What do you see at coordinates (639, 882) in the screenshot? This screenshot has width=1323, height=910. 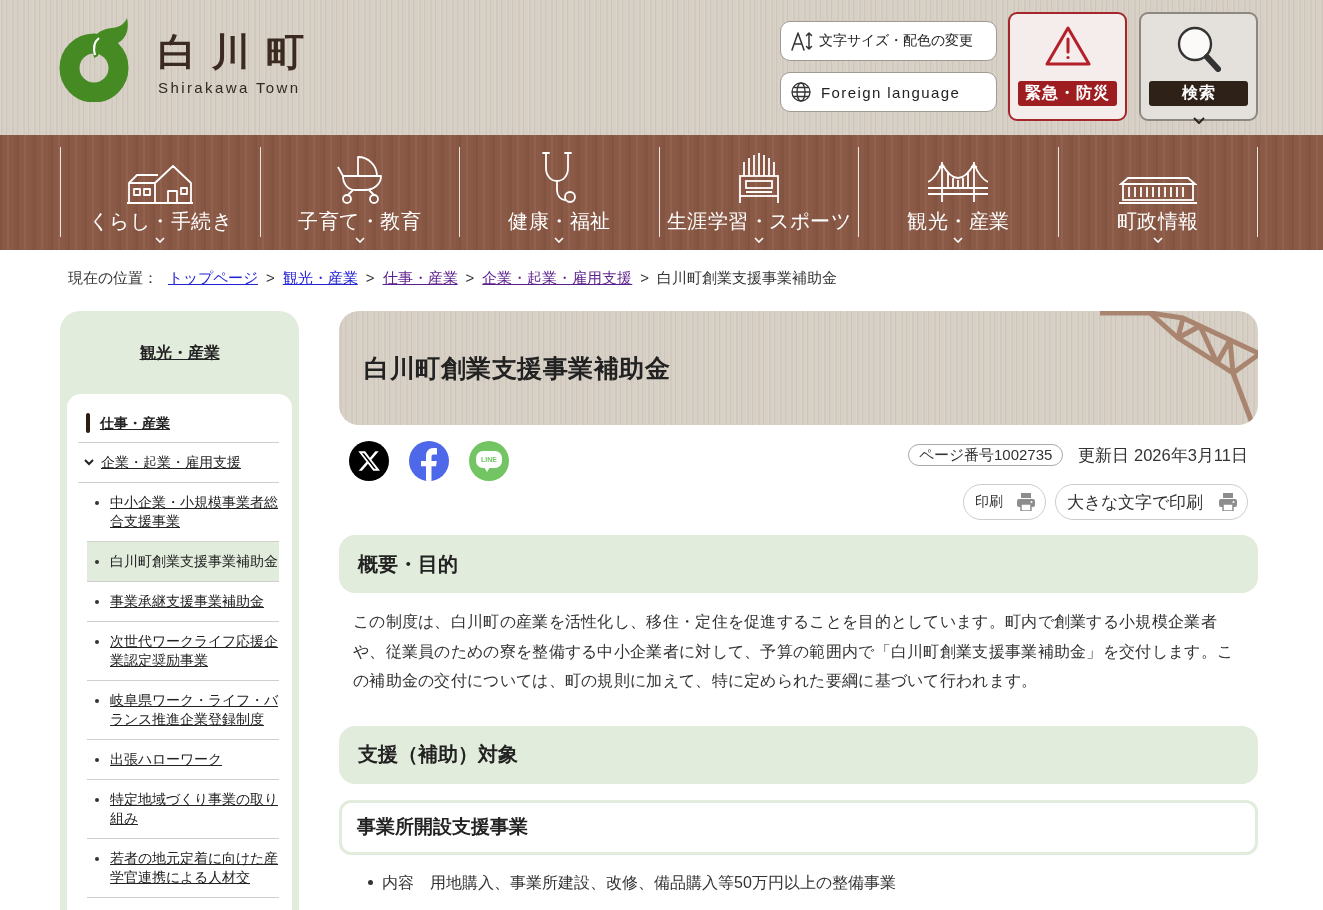 I see `list-item-text: 内容 用地購入、事業所建設、改修、備品購入等50万円以上の整備事業` at bounding box center [639, 882].